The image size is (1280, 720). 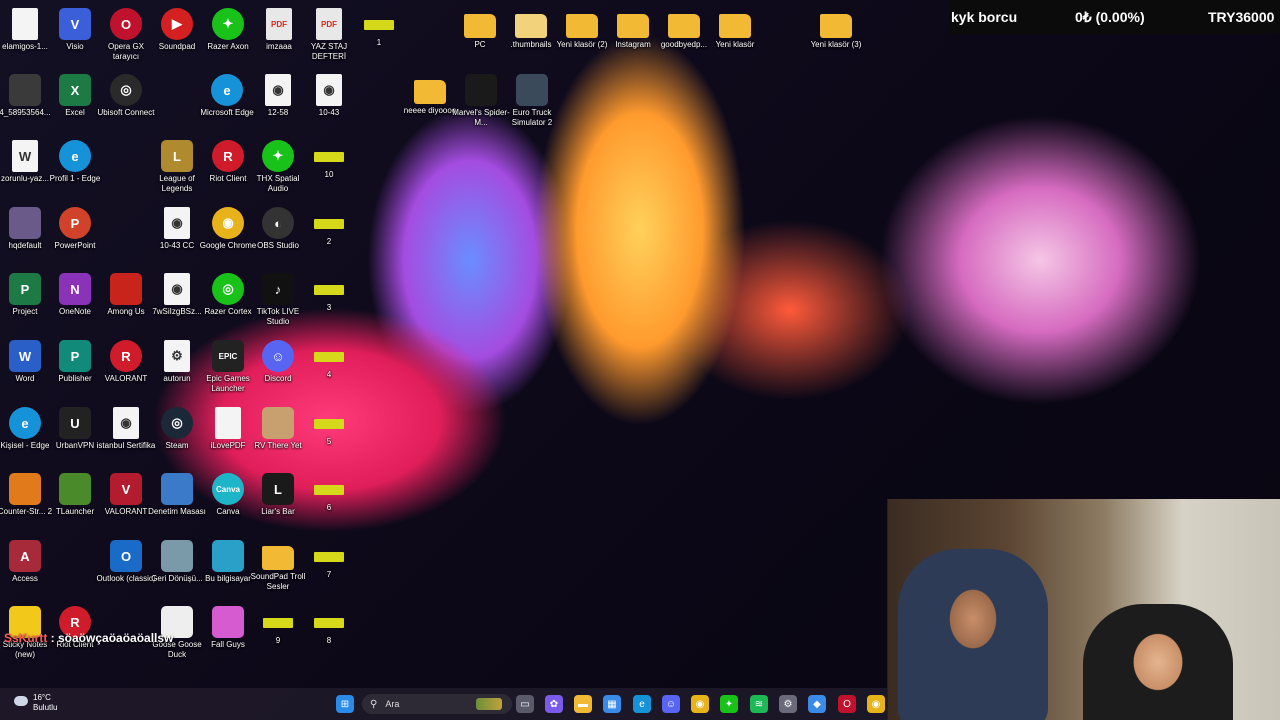 What do you see at coordinates (177, 24) in the screenshot?
I see `app-icon: ▶` at bounding box center [177, 24].